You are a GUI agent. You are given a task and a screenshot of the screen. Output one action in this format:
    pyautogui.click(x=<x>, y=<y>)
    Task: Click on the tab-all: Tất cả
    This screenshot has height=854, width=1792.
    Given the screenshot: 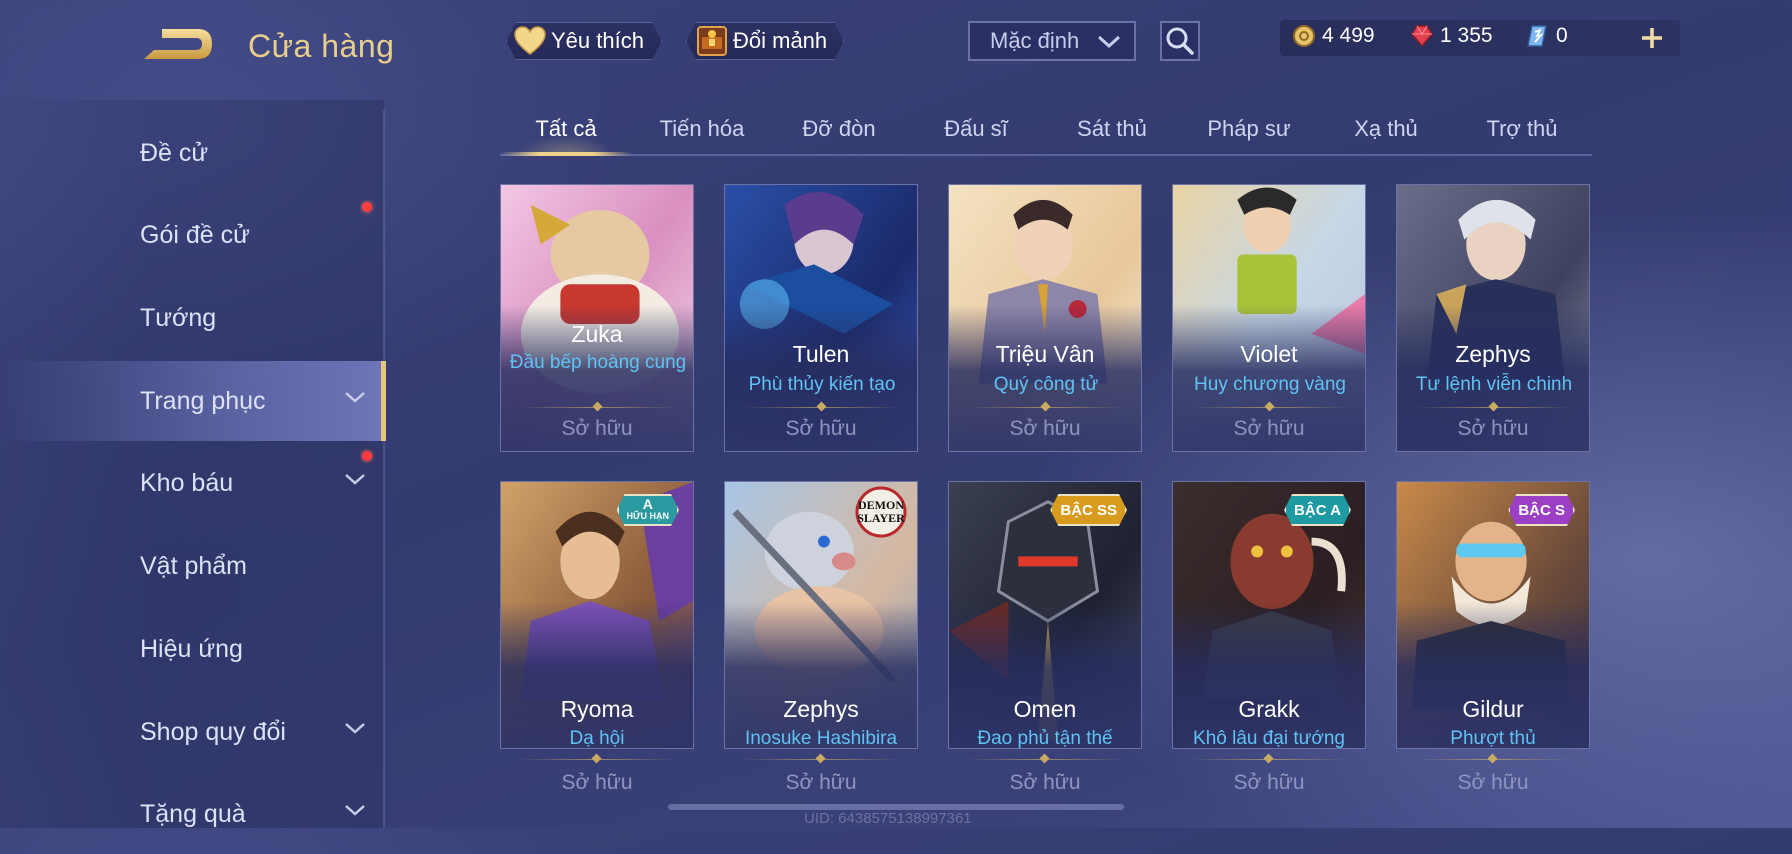 What is the action you would take?
    pyautogui.click(x=566, y=129)
    